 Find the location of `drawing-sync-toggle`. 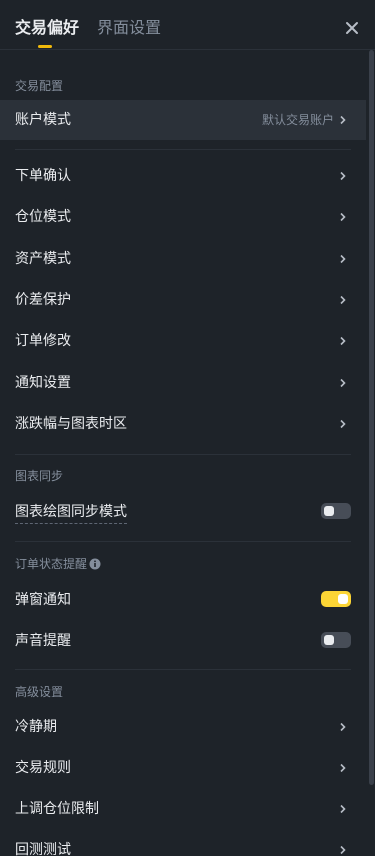

drawing-sync-toggle is located at coordinates (336, 511).